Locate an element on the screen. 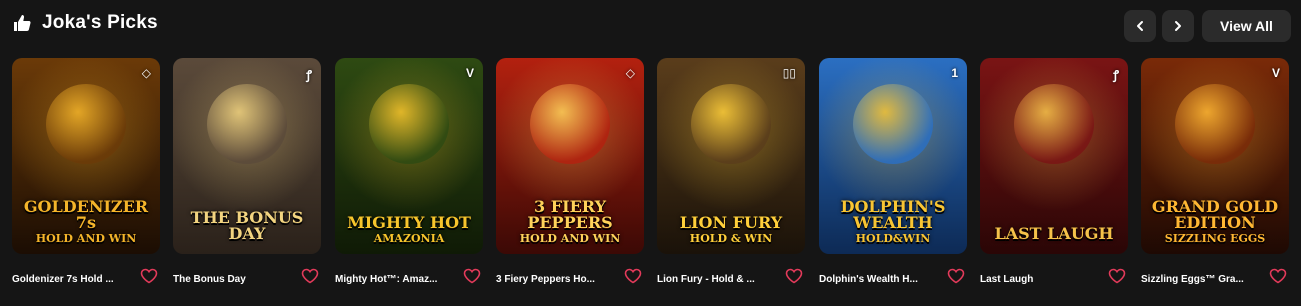  game-logo-title: LION FURY is located at coordinates (731, 222).